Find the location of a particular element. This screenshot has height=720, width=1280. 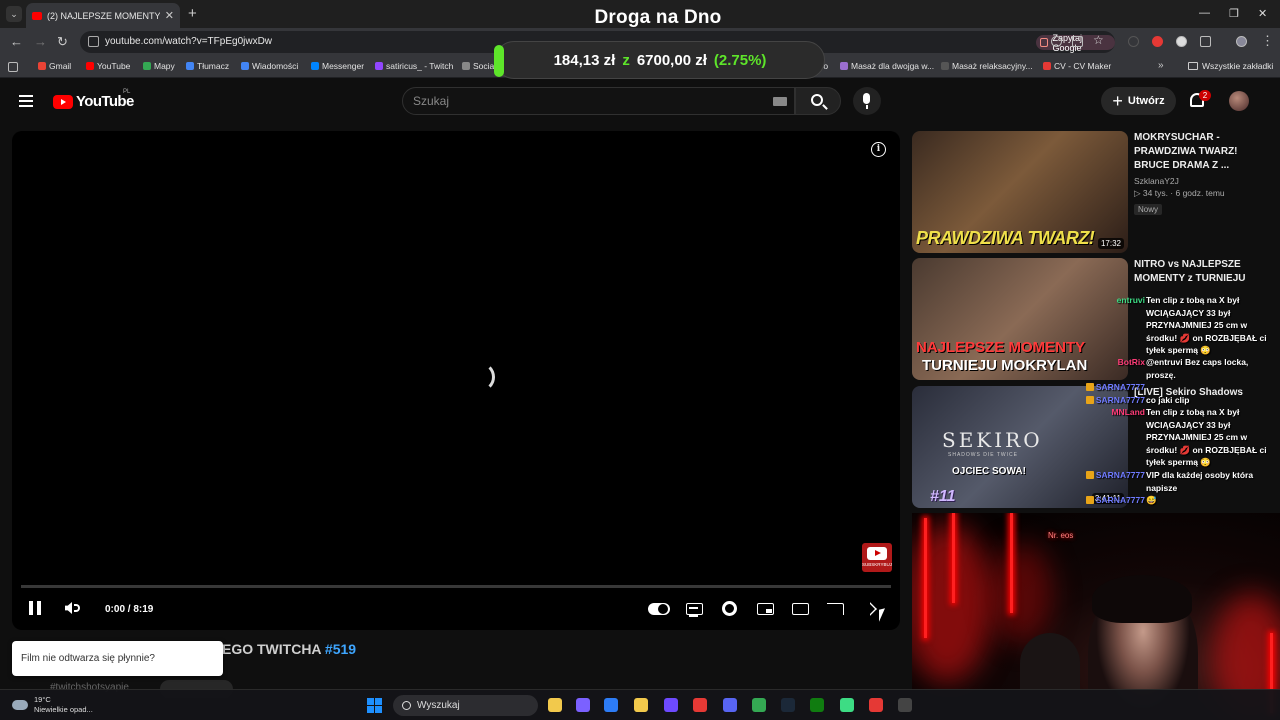

thumbnail-caption-top: NAJLEPSZE MOMENTY is located at coordinates (1001, 347).